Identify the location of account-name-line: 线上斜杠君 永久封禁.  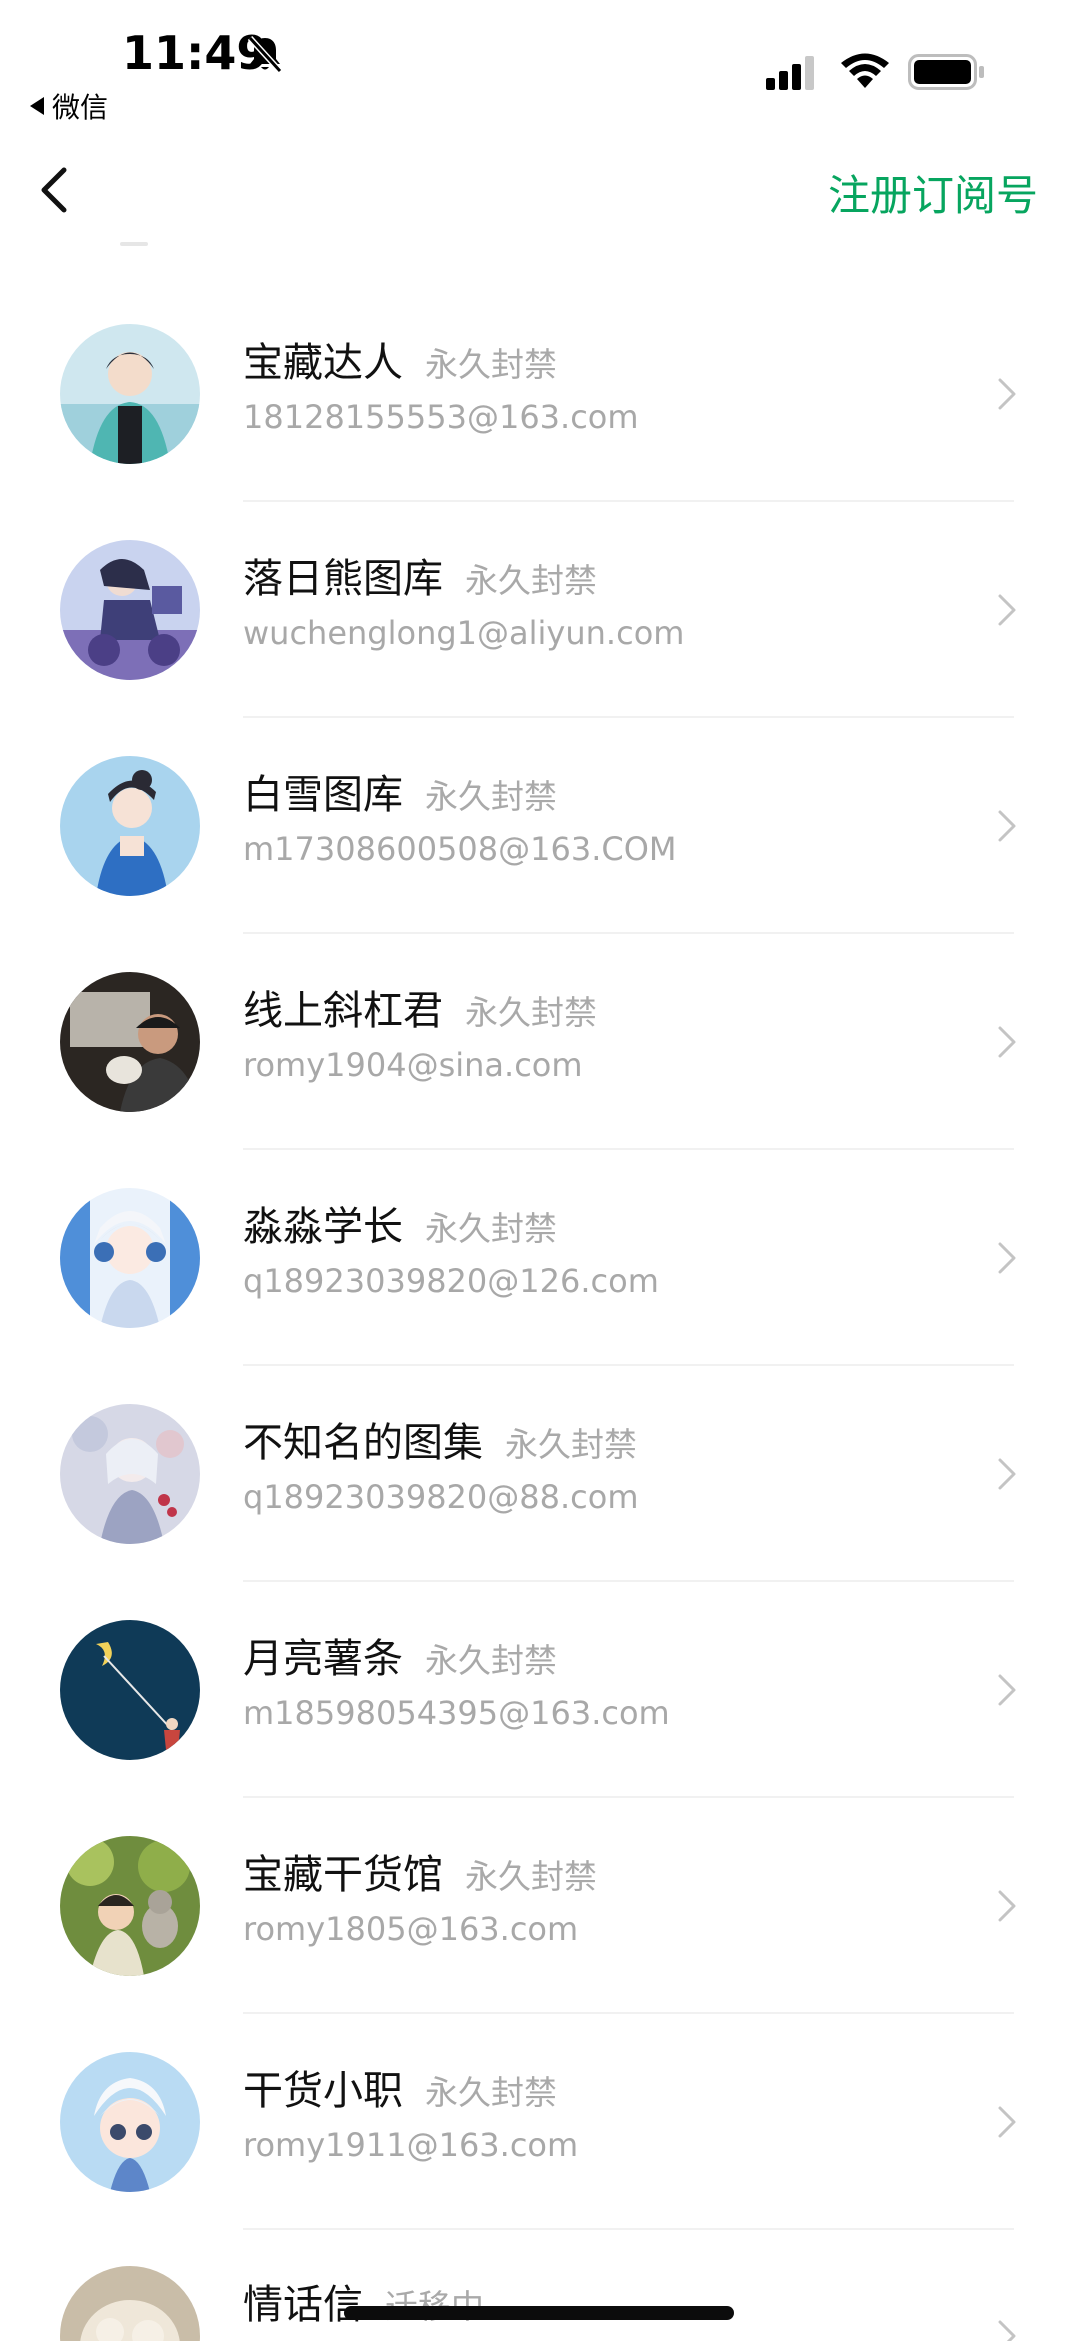
(420, 1007).